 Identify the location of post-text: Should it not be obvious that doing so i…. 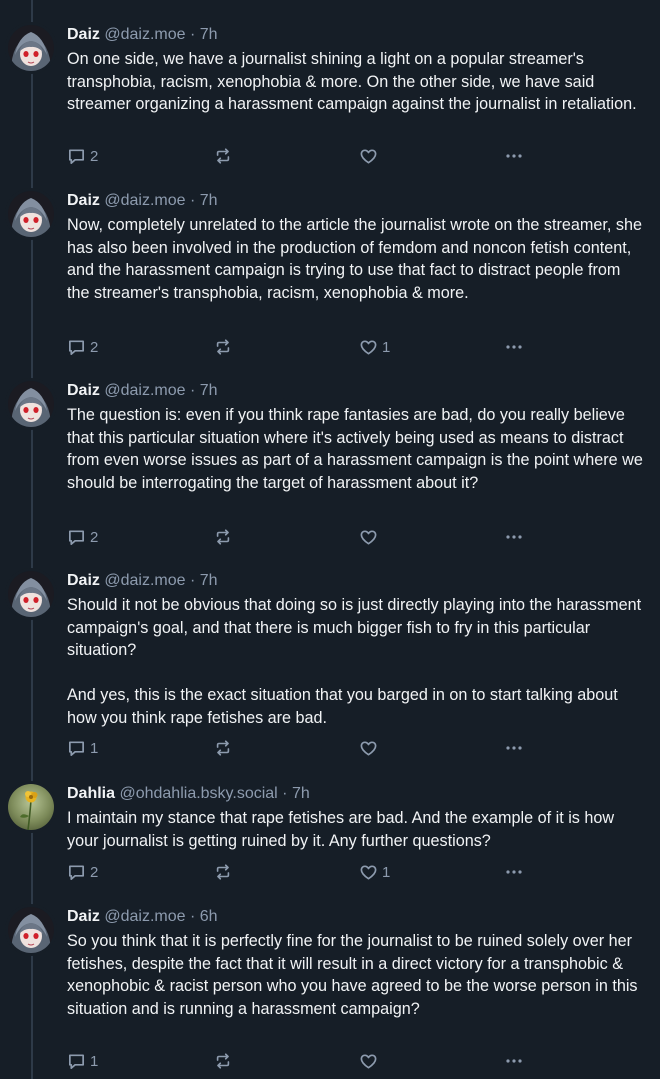
(354, 661).